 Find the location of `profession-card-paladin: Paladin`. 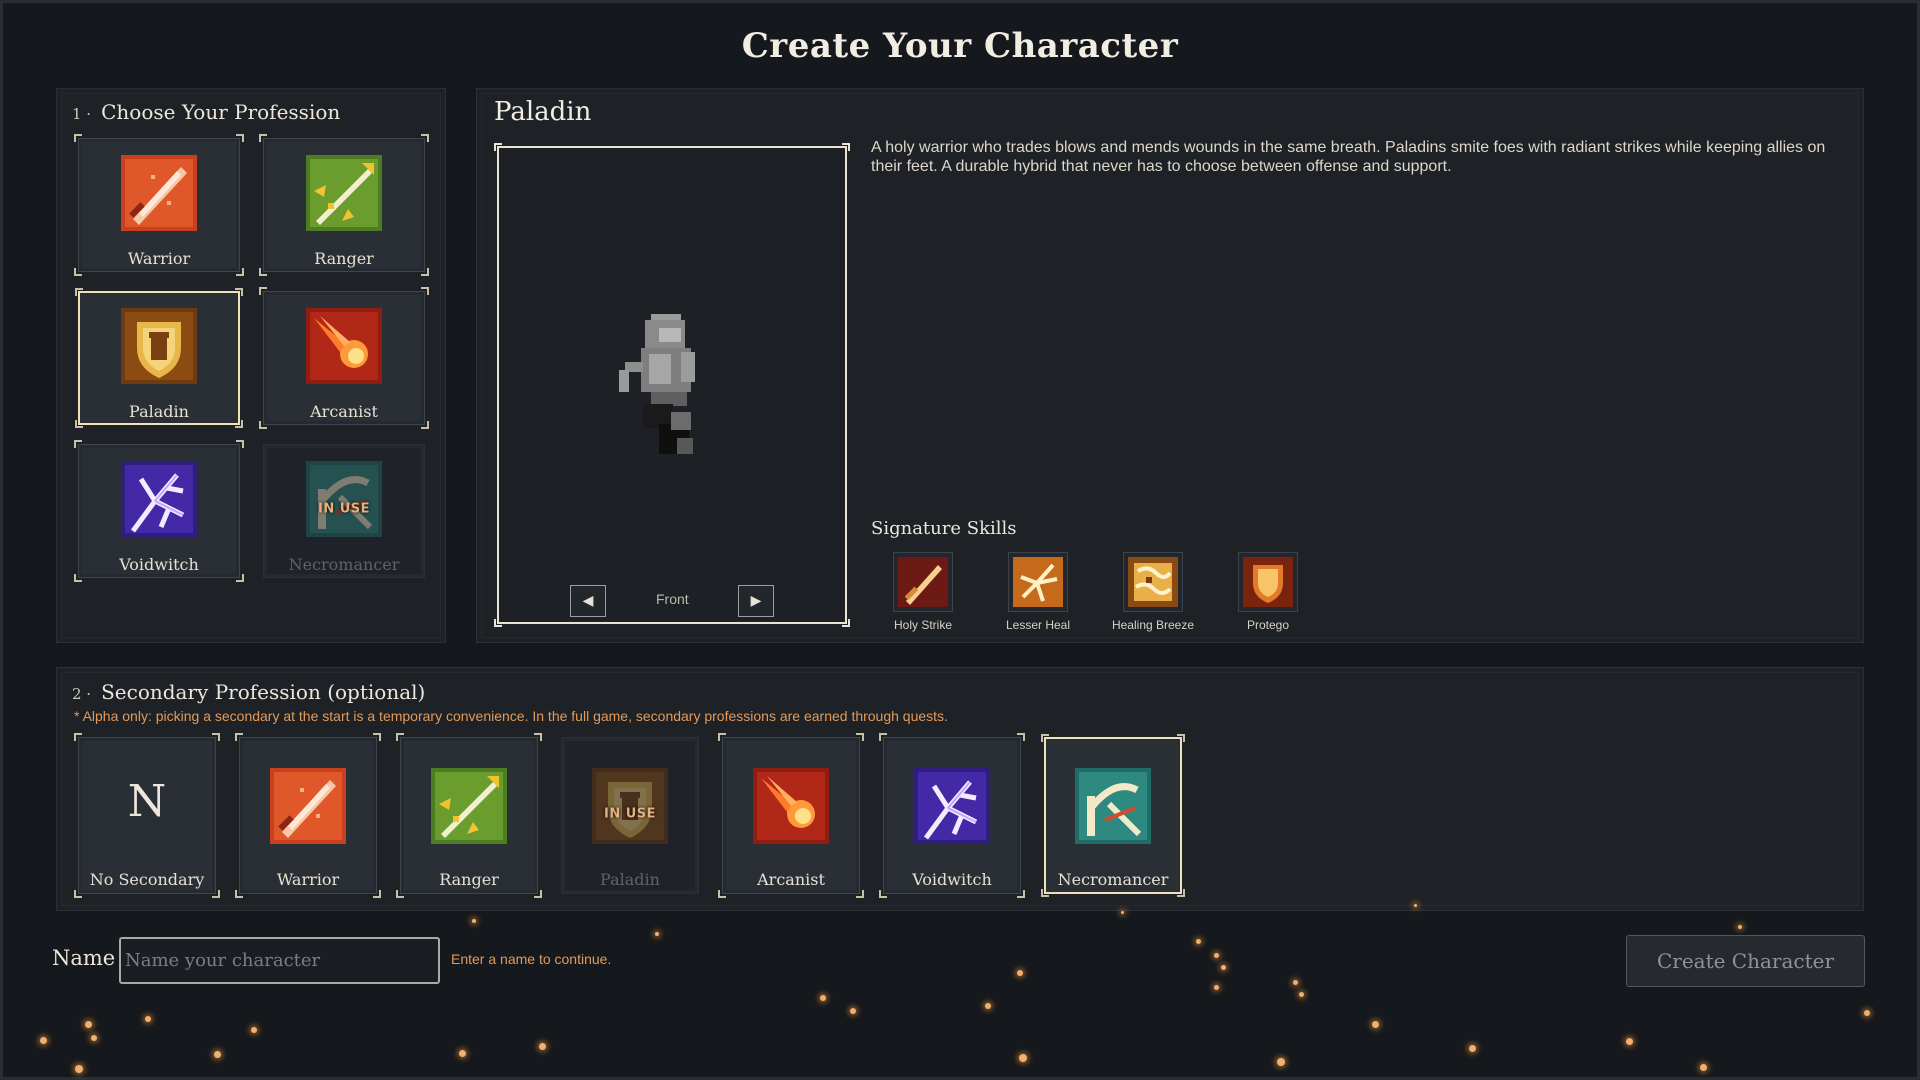

profession-card-paladin: Paladin is located at coordinates (159, 358).